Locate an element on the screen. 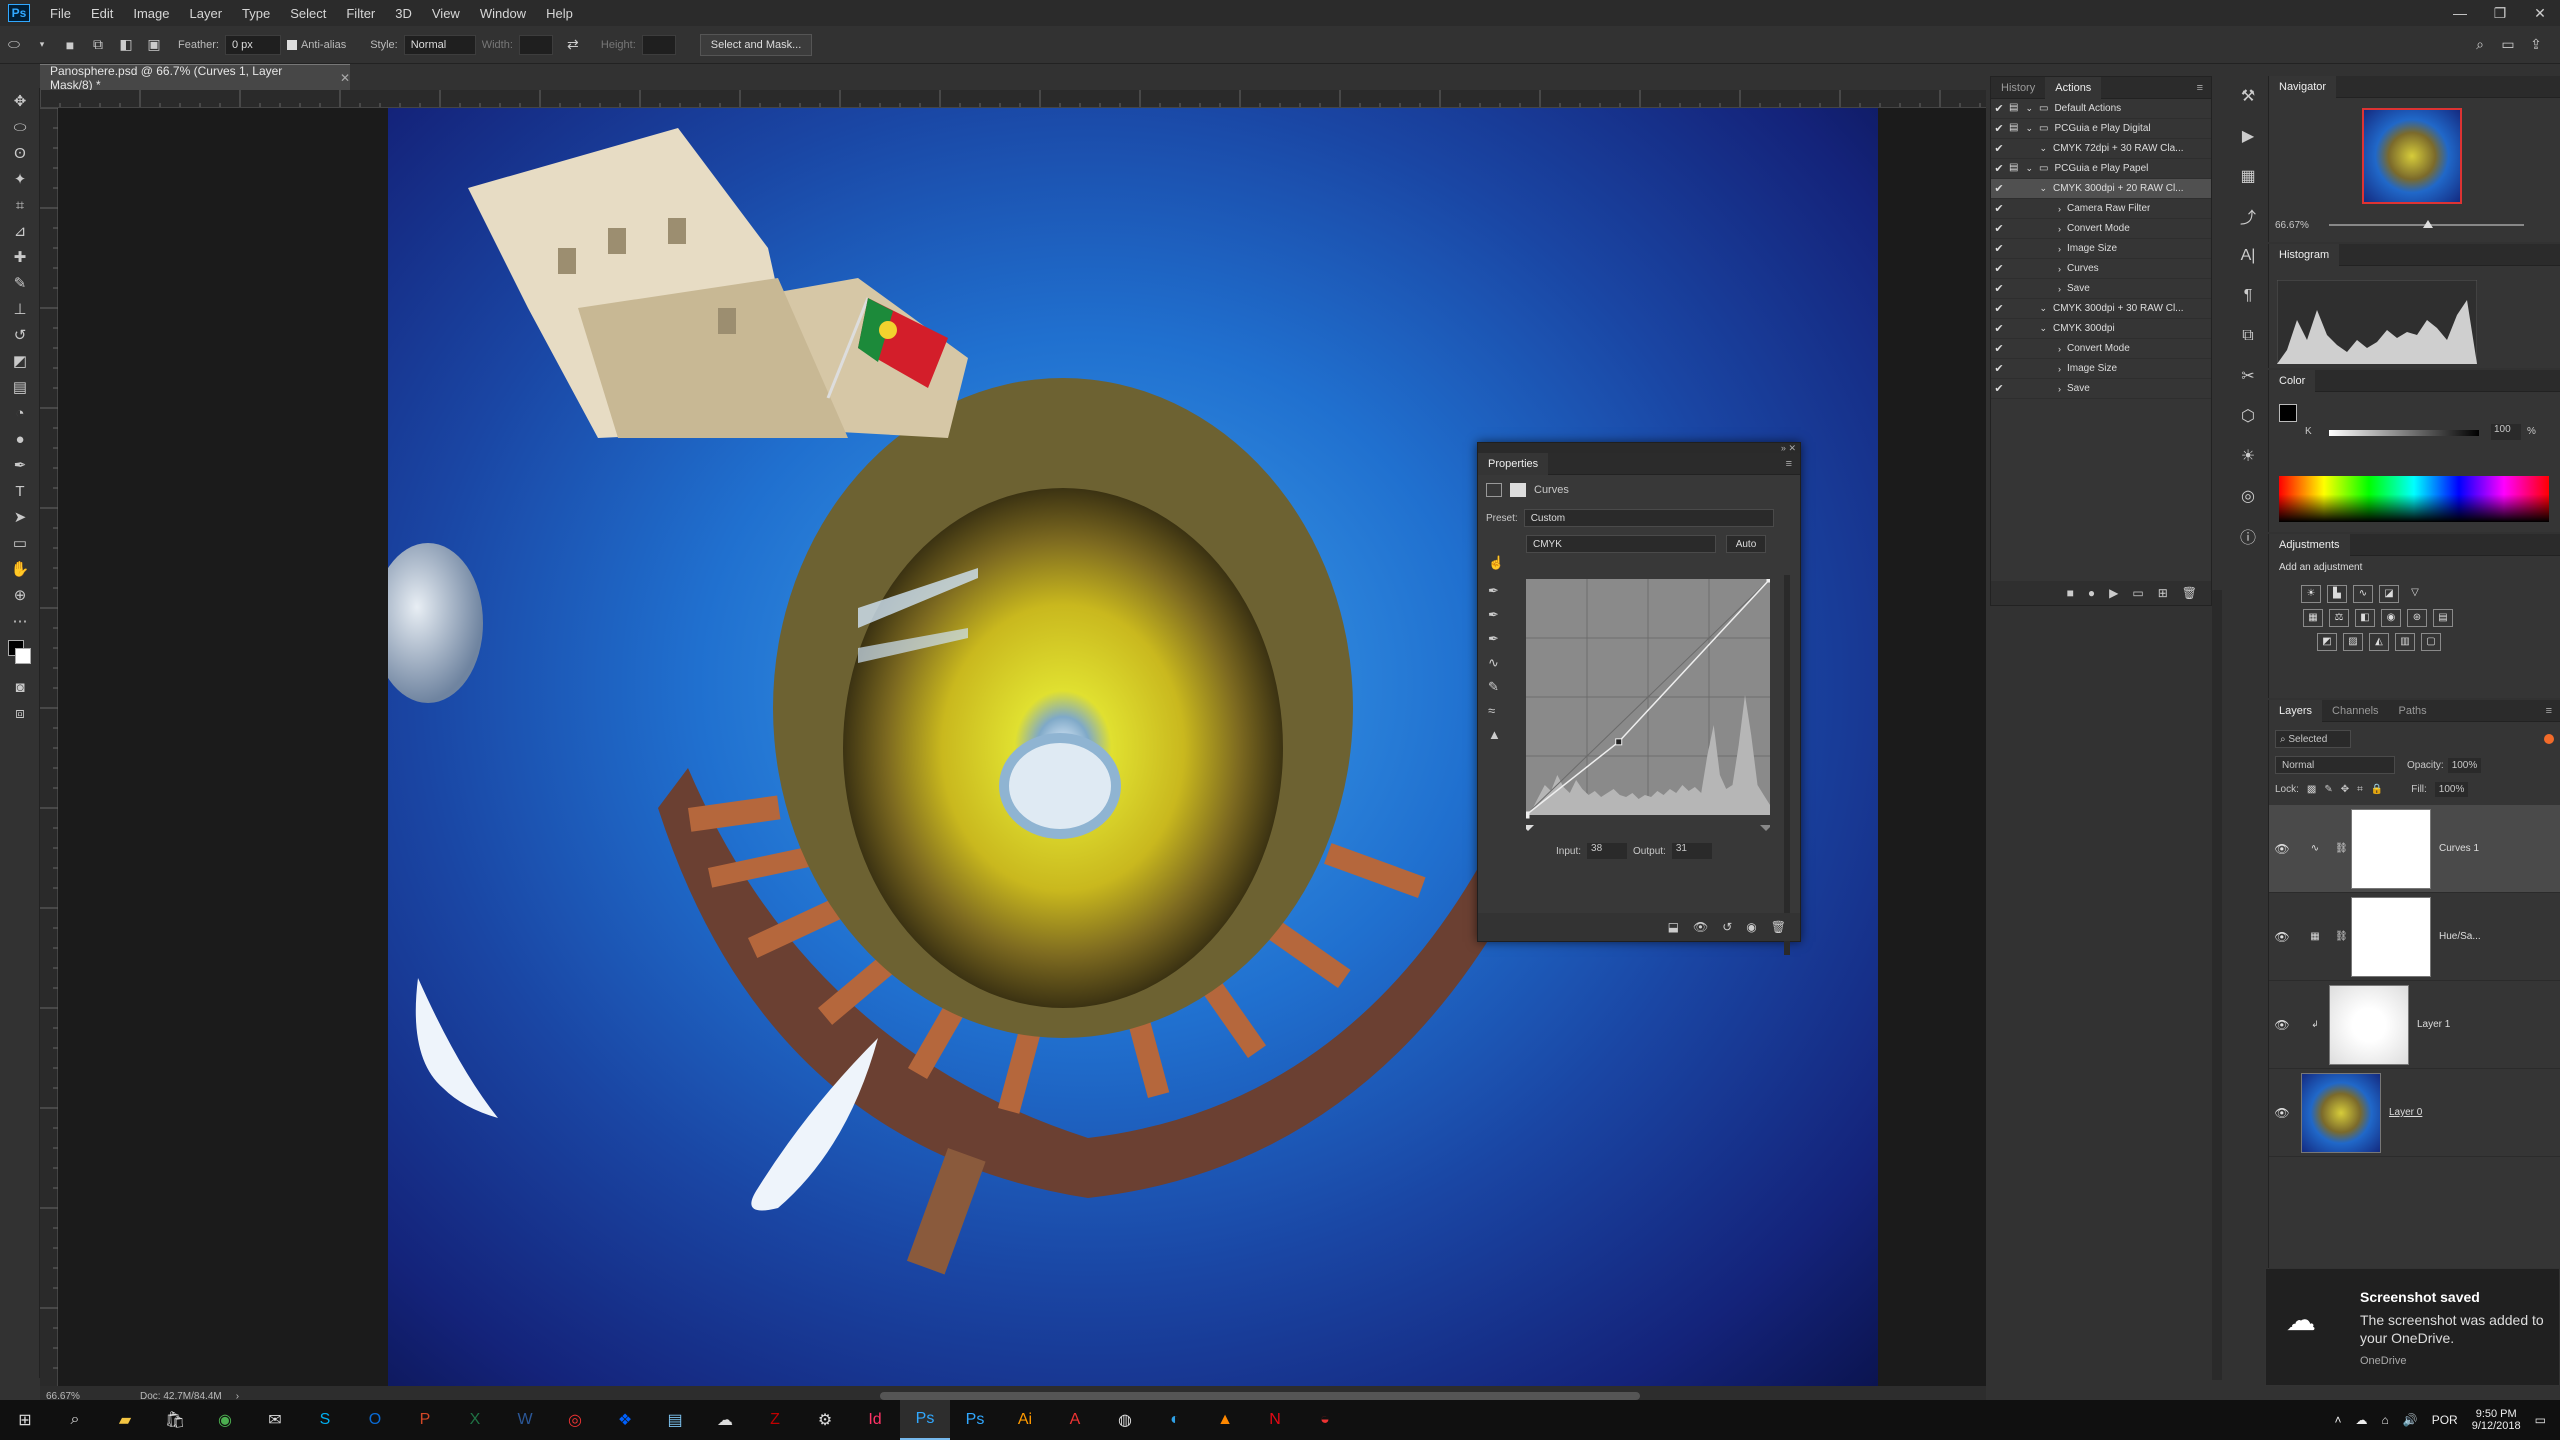 The height and width of the screenshot is (1440, 2560). photoshop-2-icon: Ps is located at coordinates (975, 1420).